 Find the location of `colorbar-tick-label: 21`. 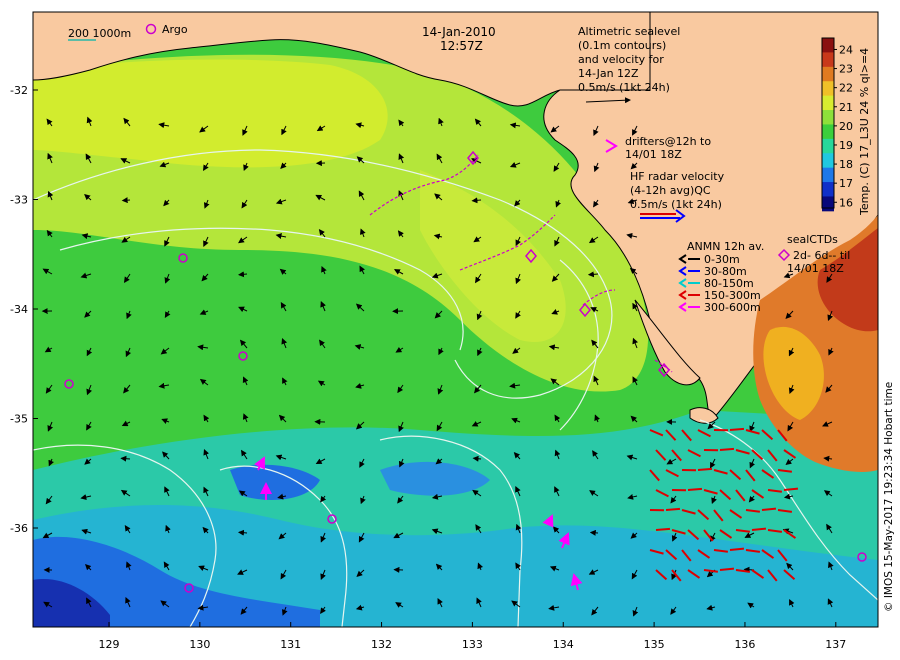

colorbar-tick-label: 21 is located at coordinates (846, 107).